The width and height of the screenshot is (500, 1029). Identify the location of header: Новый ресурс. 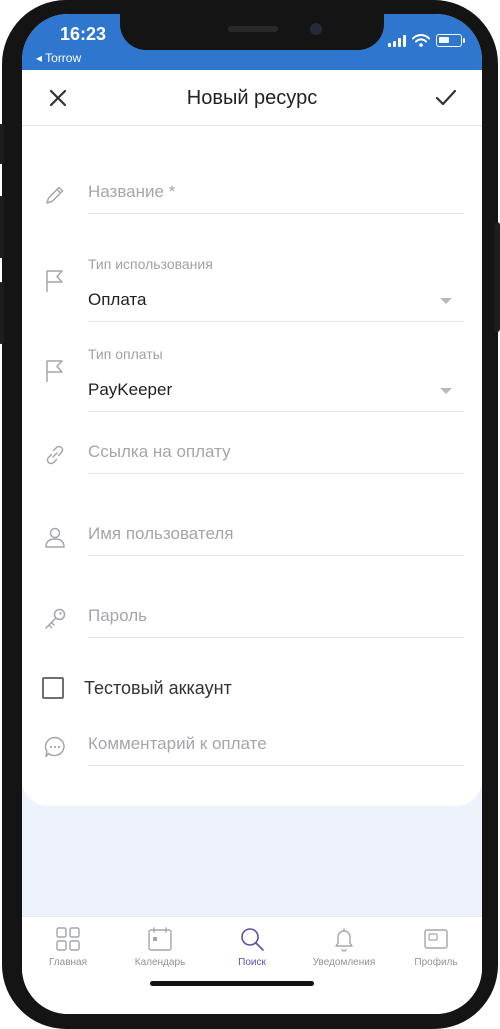
(252, 98).